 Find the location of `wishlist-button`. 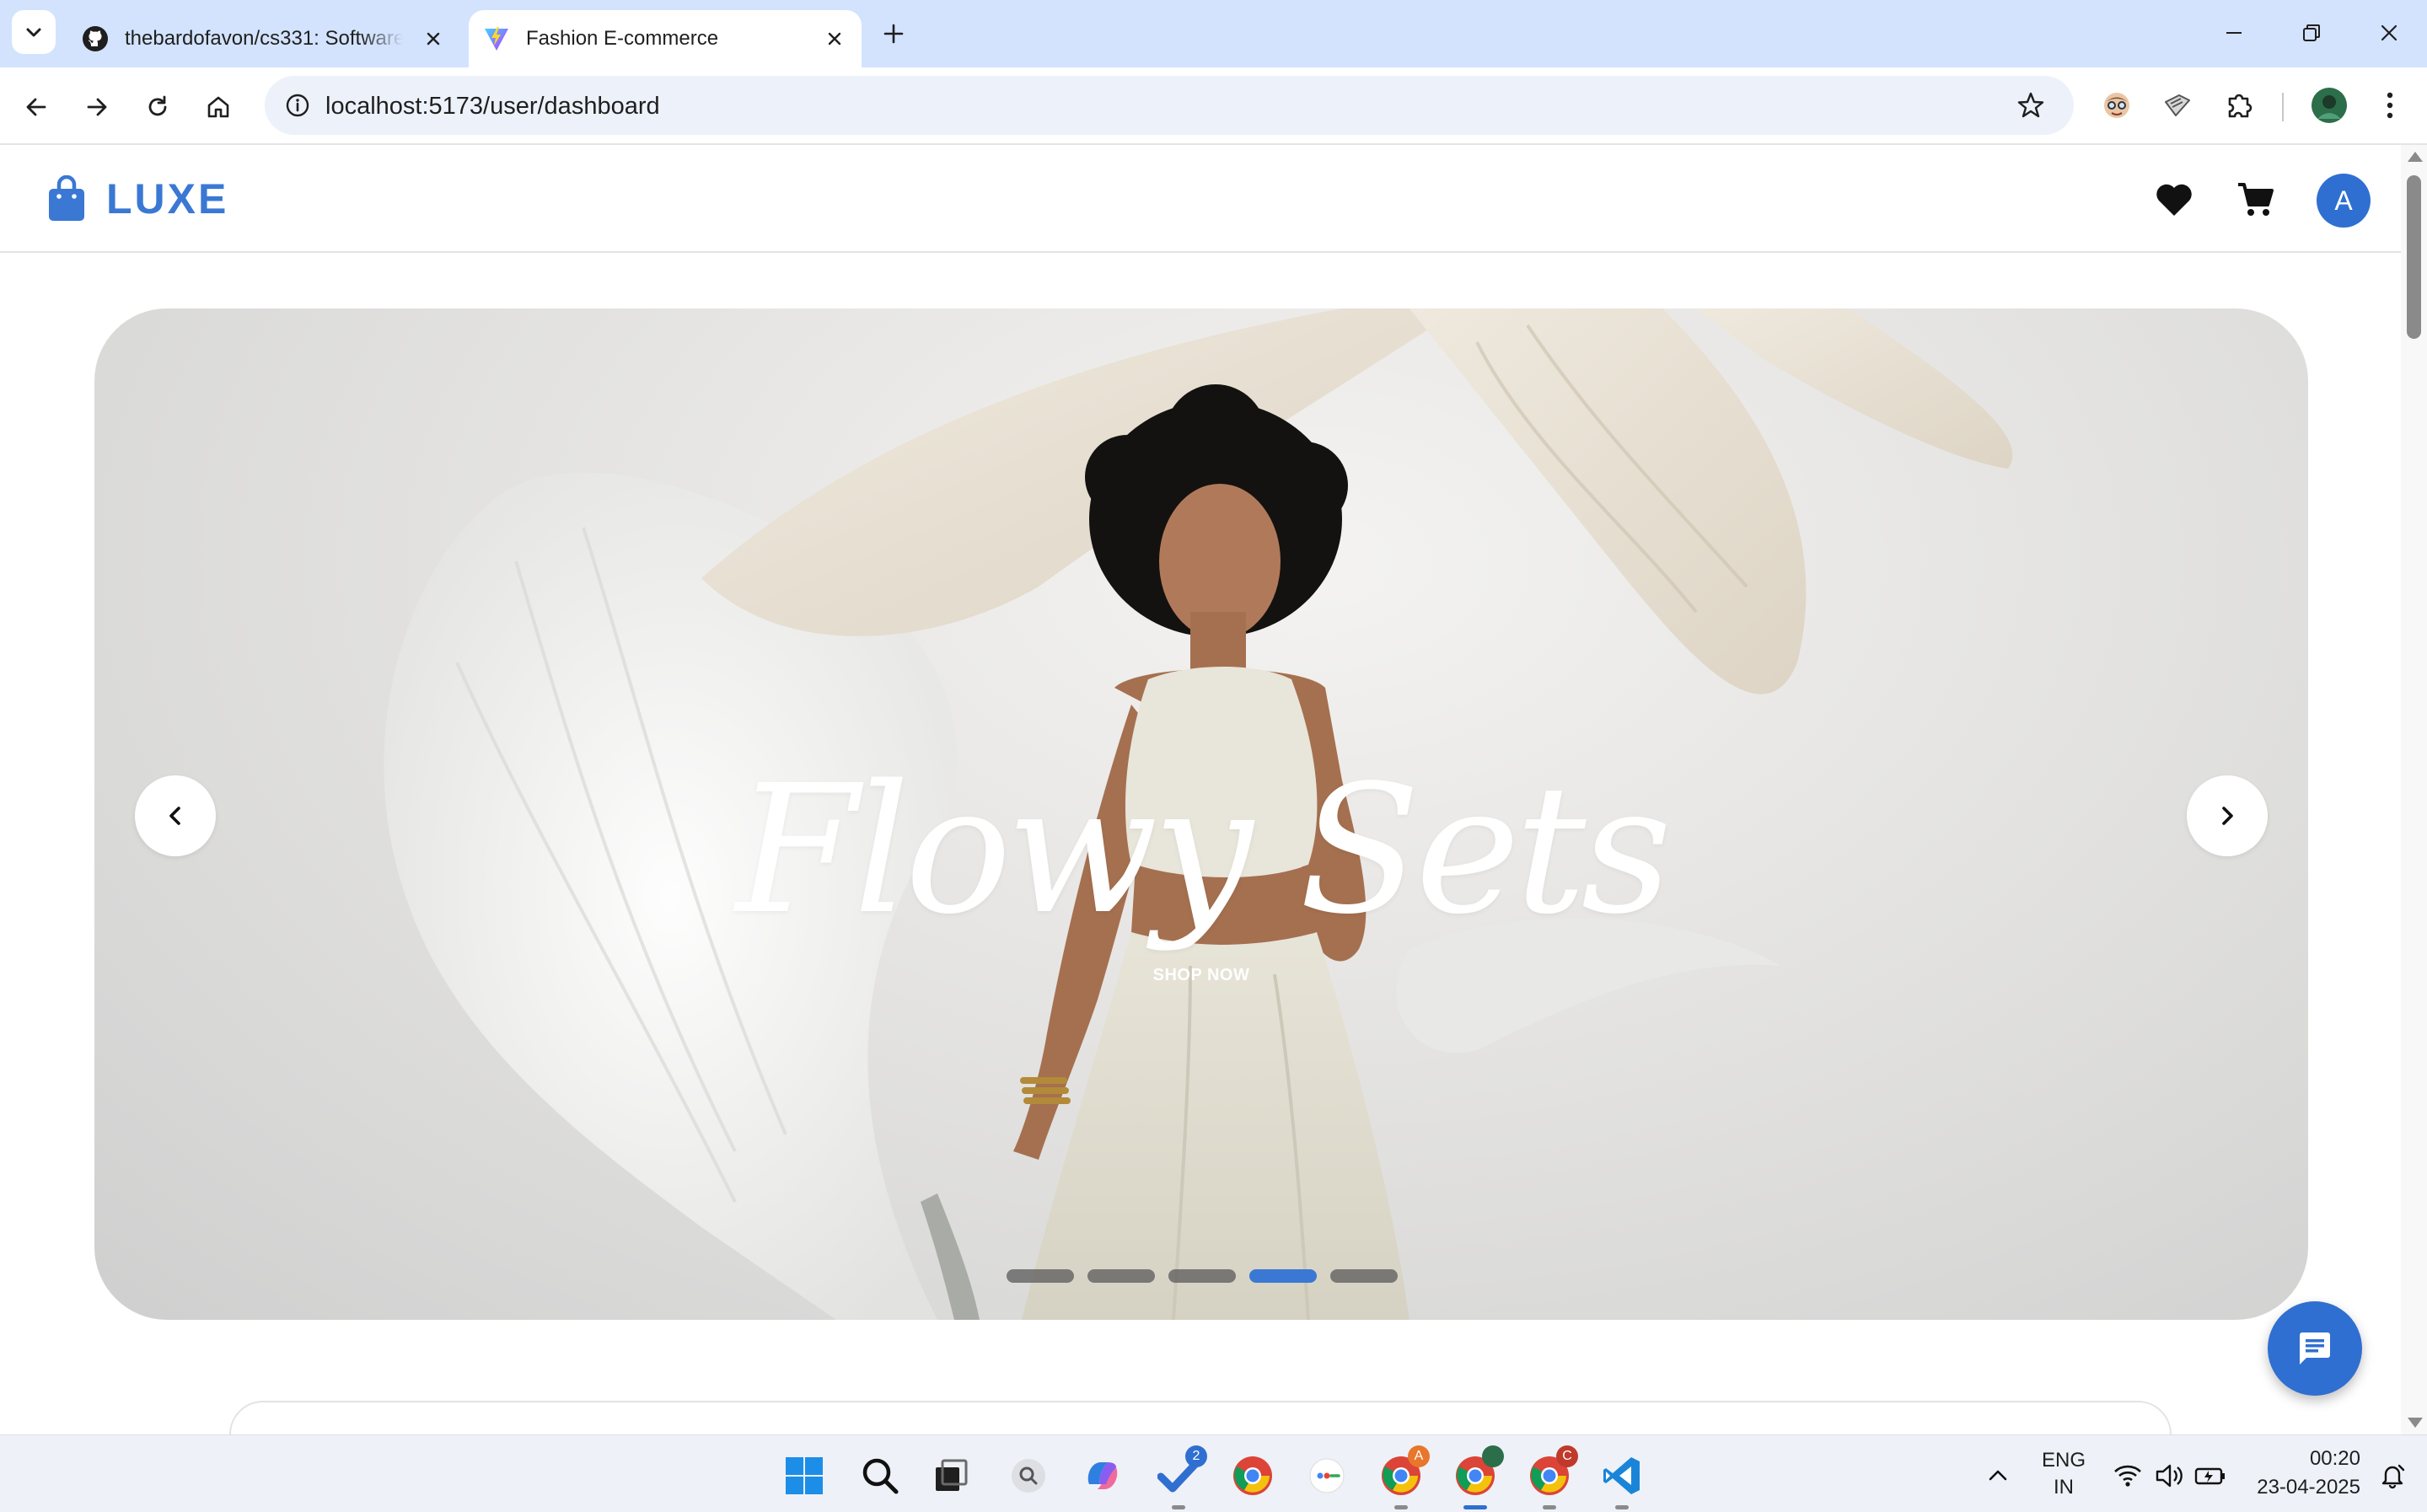

wishlist-button is located at coordinates (2174, 199).